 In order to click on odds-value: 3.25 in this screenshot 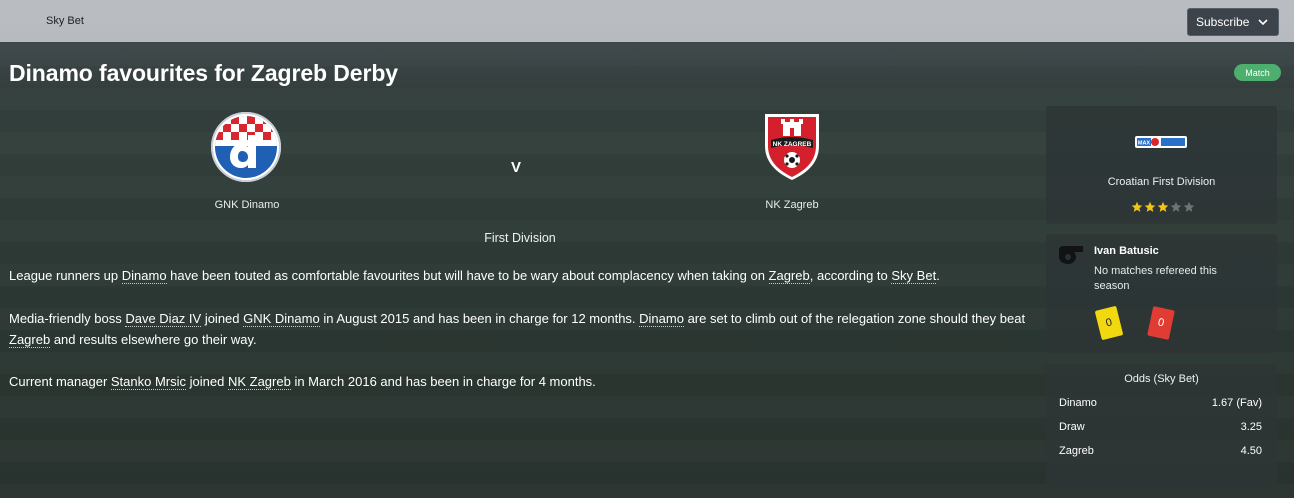, I will do `click(1251, 427)`.